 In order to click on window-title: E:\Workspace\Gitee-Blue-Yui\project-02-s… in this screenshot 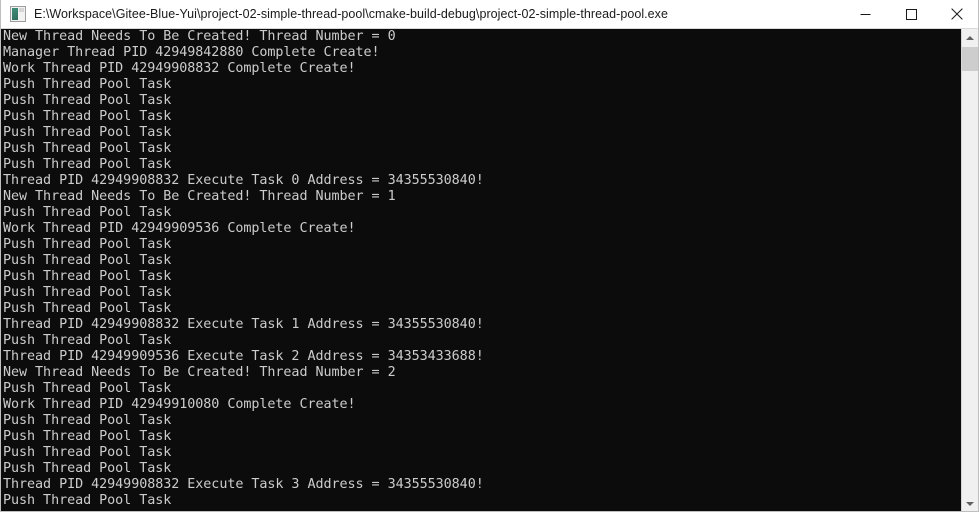, I will do `click(351, 13)`.